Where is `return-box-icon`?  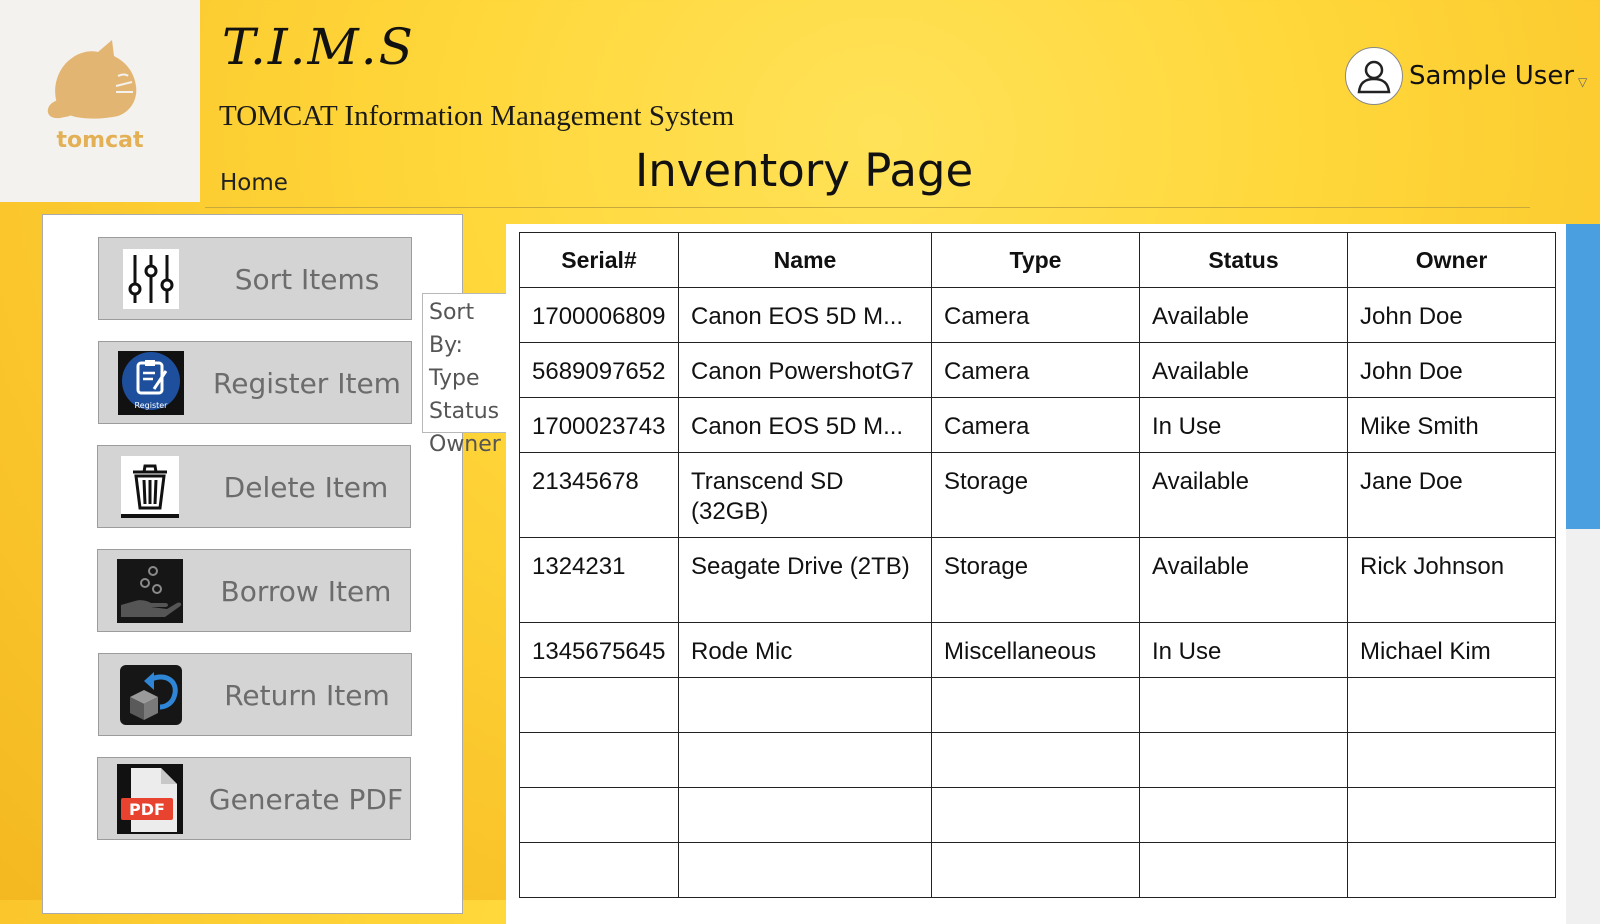
return-box-icon is located at coordinates (151, 695).